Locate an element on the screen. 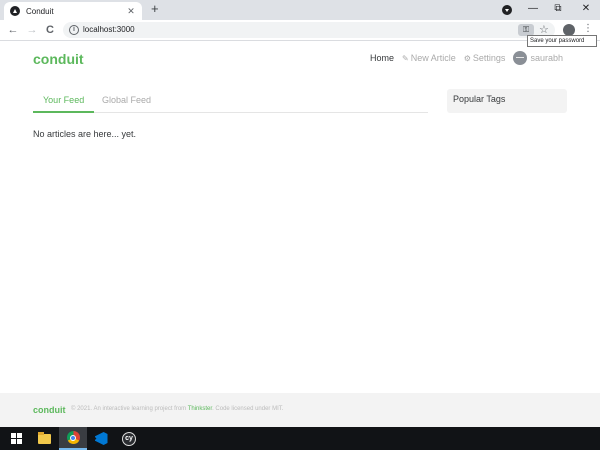 The width and height of the screenshot is (600, 450). taskbar-vscode is located at coordinates (101, 438).